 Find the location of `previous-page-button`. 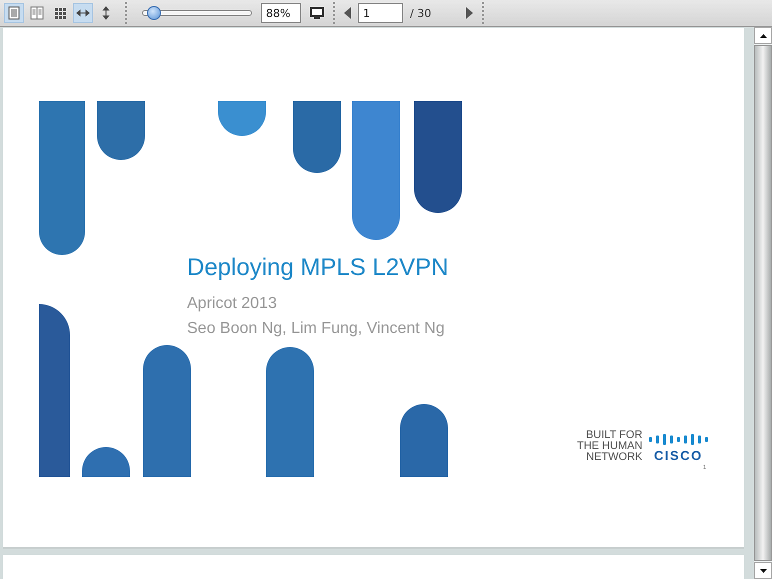

previous-page-button is located at coordinates (347, 13).